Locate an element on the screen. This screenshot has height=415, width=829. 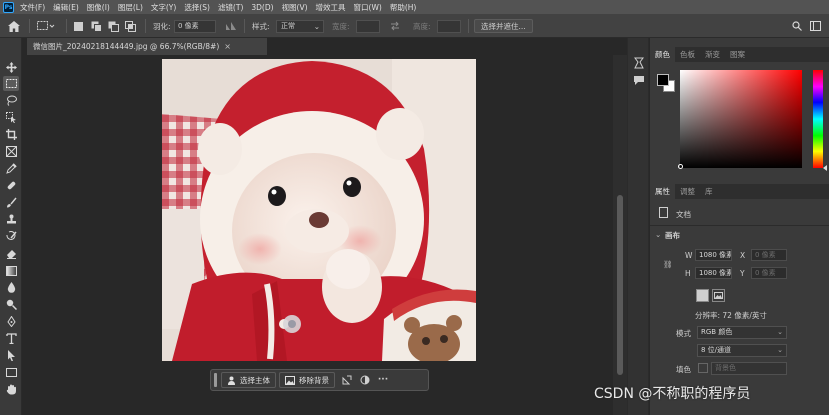
menu-filter: 滤镜(T) is located at coordinates (230, 7).